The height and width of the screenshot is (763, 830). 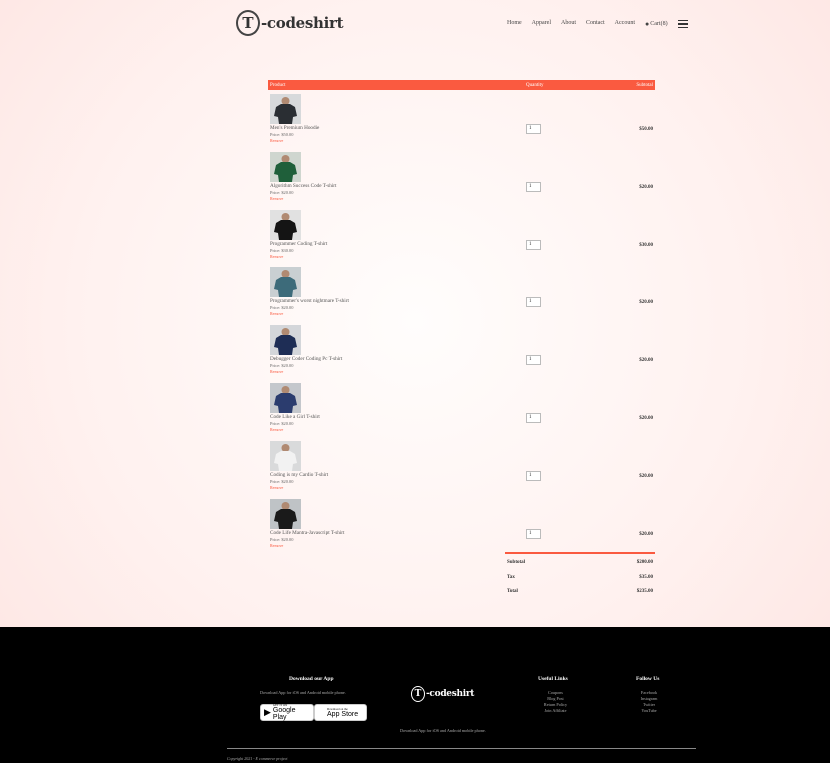 I want to click on logo-text: -codeshirt, so click(x=302, y=23).